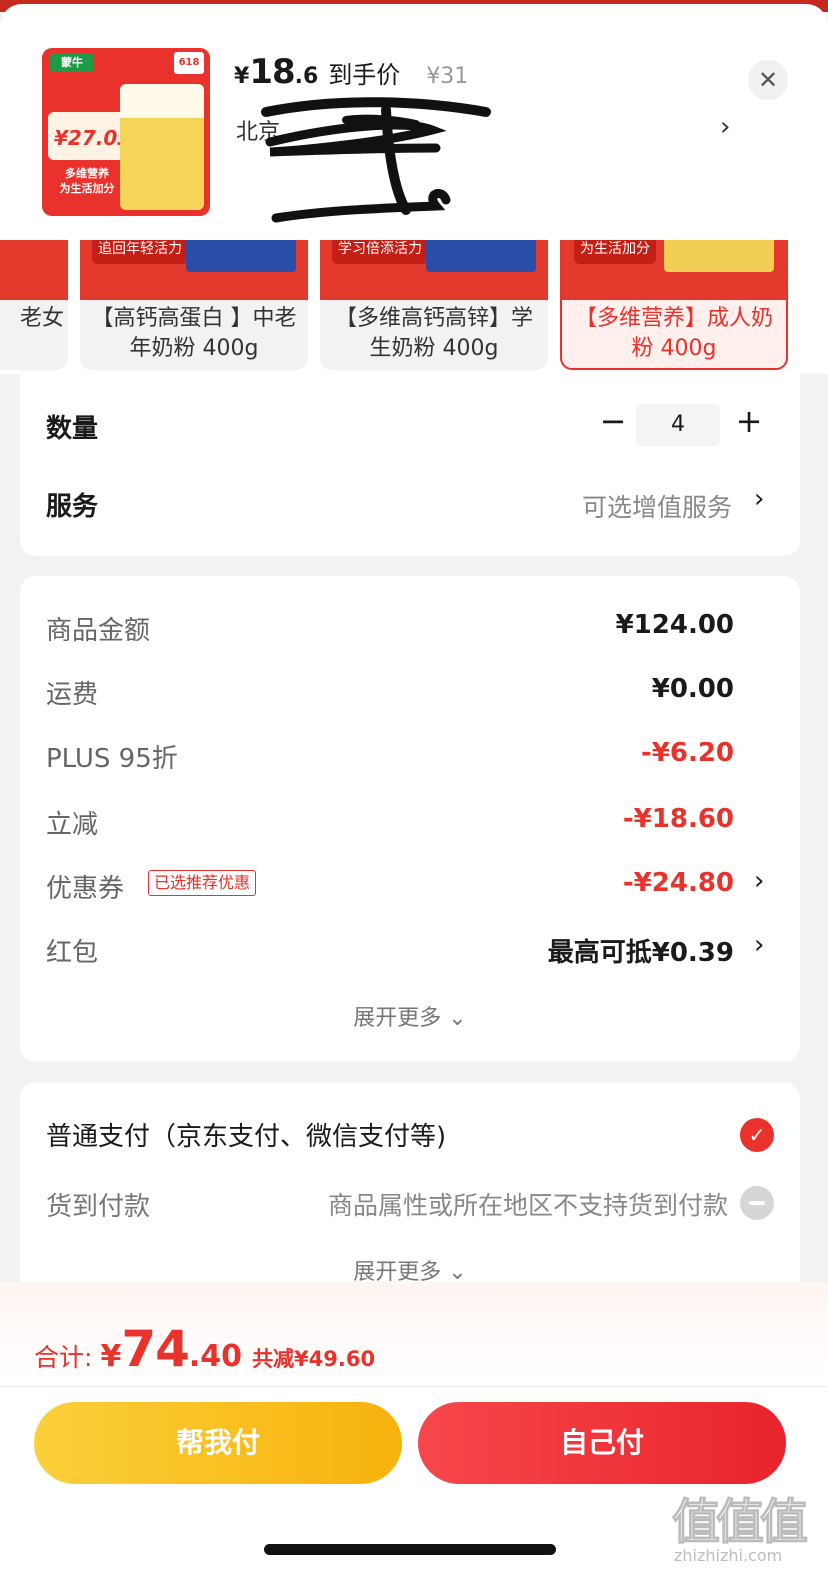  What do you see at coordinates (85, 889) in the screenshot?
I see `coupon-label: 优惠券` at bounding box center [85, 889].